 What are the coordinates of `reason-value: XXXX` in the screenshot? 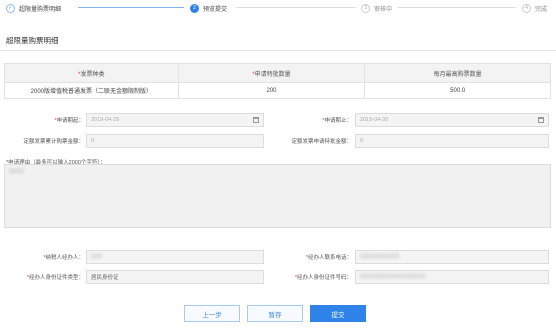 It's located at (16, 172).